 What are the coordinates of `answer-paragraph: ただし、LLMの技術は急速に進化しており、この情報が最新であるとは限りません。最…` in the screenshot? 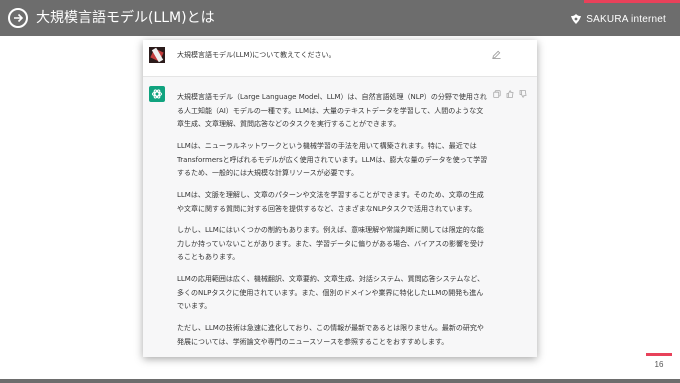 It's located at (330, 335).